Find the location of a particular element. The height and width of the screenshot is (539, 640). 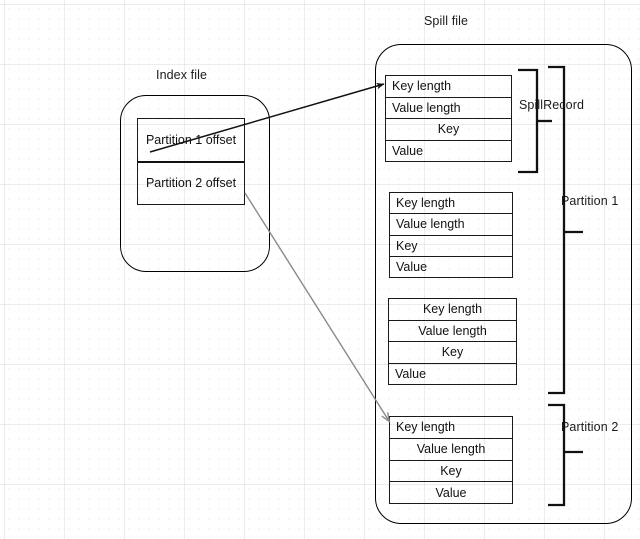

record-4-value: Value is located at coordinates (451, 492).